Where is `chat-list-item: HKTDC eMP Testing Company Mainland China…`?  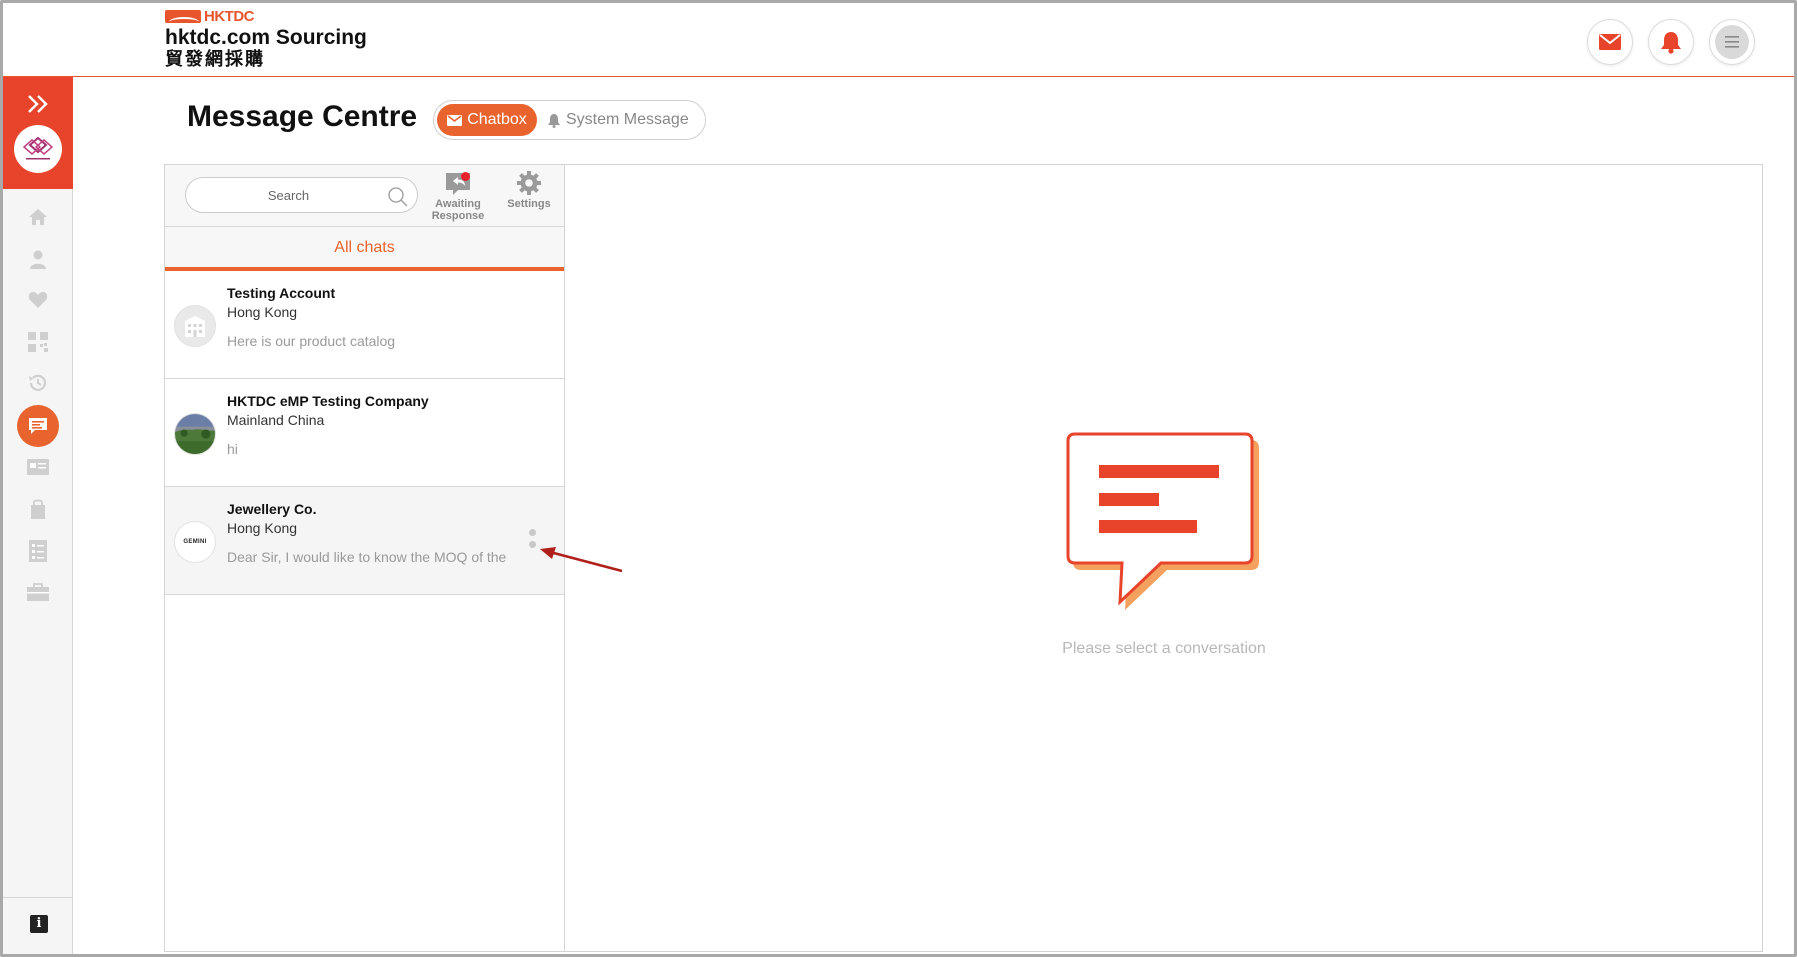 chat-list-item: HKTDC eMP Testing Company Mainland China… is located at coordinates (364, 433).